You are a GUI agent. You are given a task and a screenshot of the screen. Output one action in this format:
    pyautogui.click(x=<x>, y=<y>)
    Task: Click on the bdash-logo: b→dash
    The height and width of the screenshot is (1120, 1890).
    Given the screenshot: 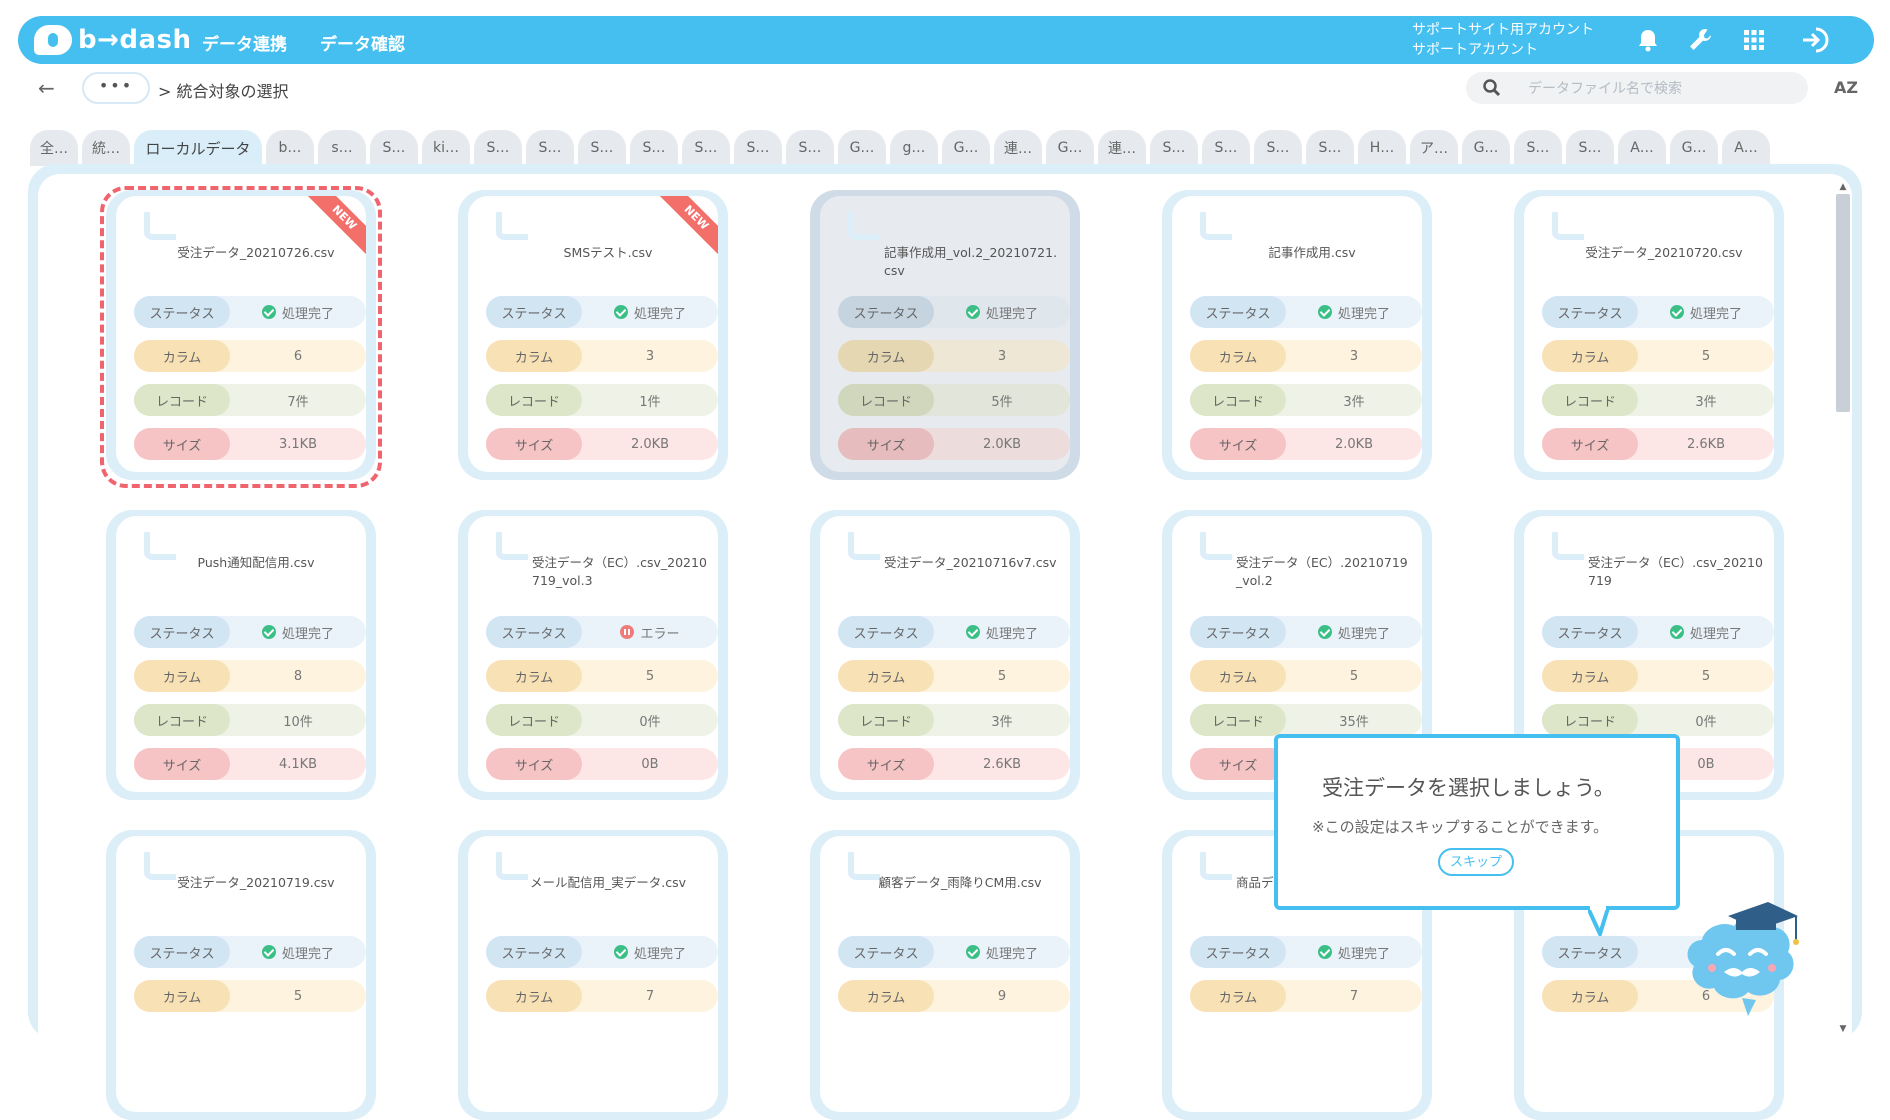 What is the action you would take?
    pyautogui.click(x=113, y=40)
    